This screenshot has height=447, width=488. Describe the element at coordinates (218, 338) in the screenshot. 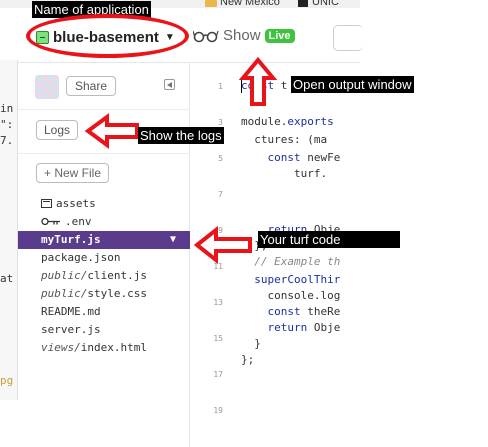

I see `line-number: 15` at that location.